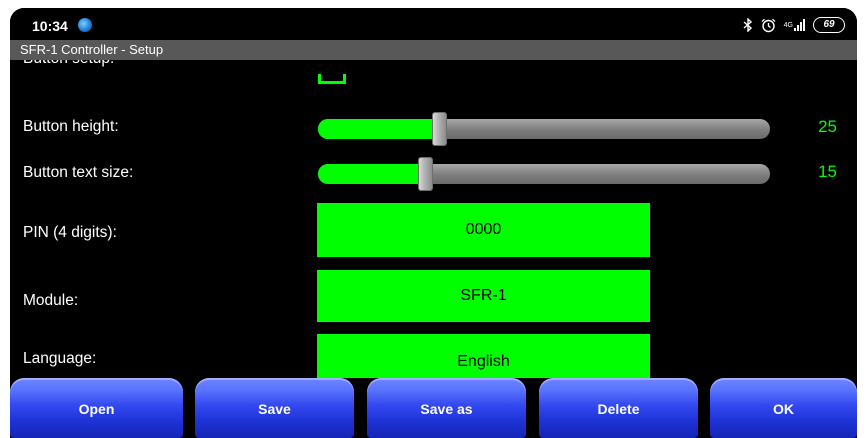  Describe the element at coordinates (433, 24) in the screenshot. I see `status-bar: 10:34 4G 69` at that location.